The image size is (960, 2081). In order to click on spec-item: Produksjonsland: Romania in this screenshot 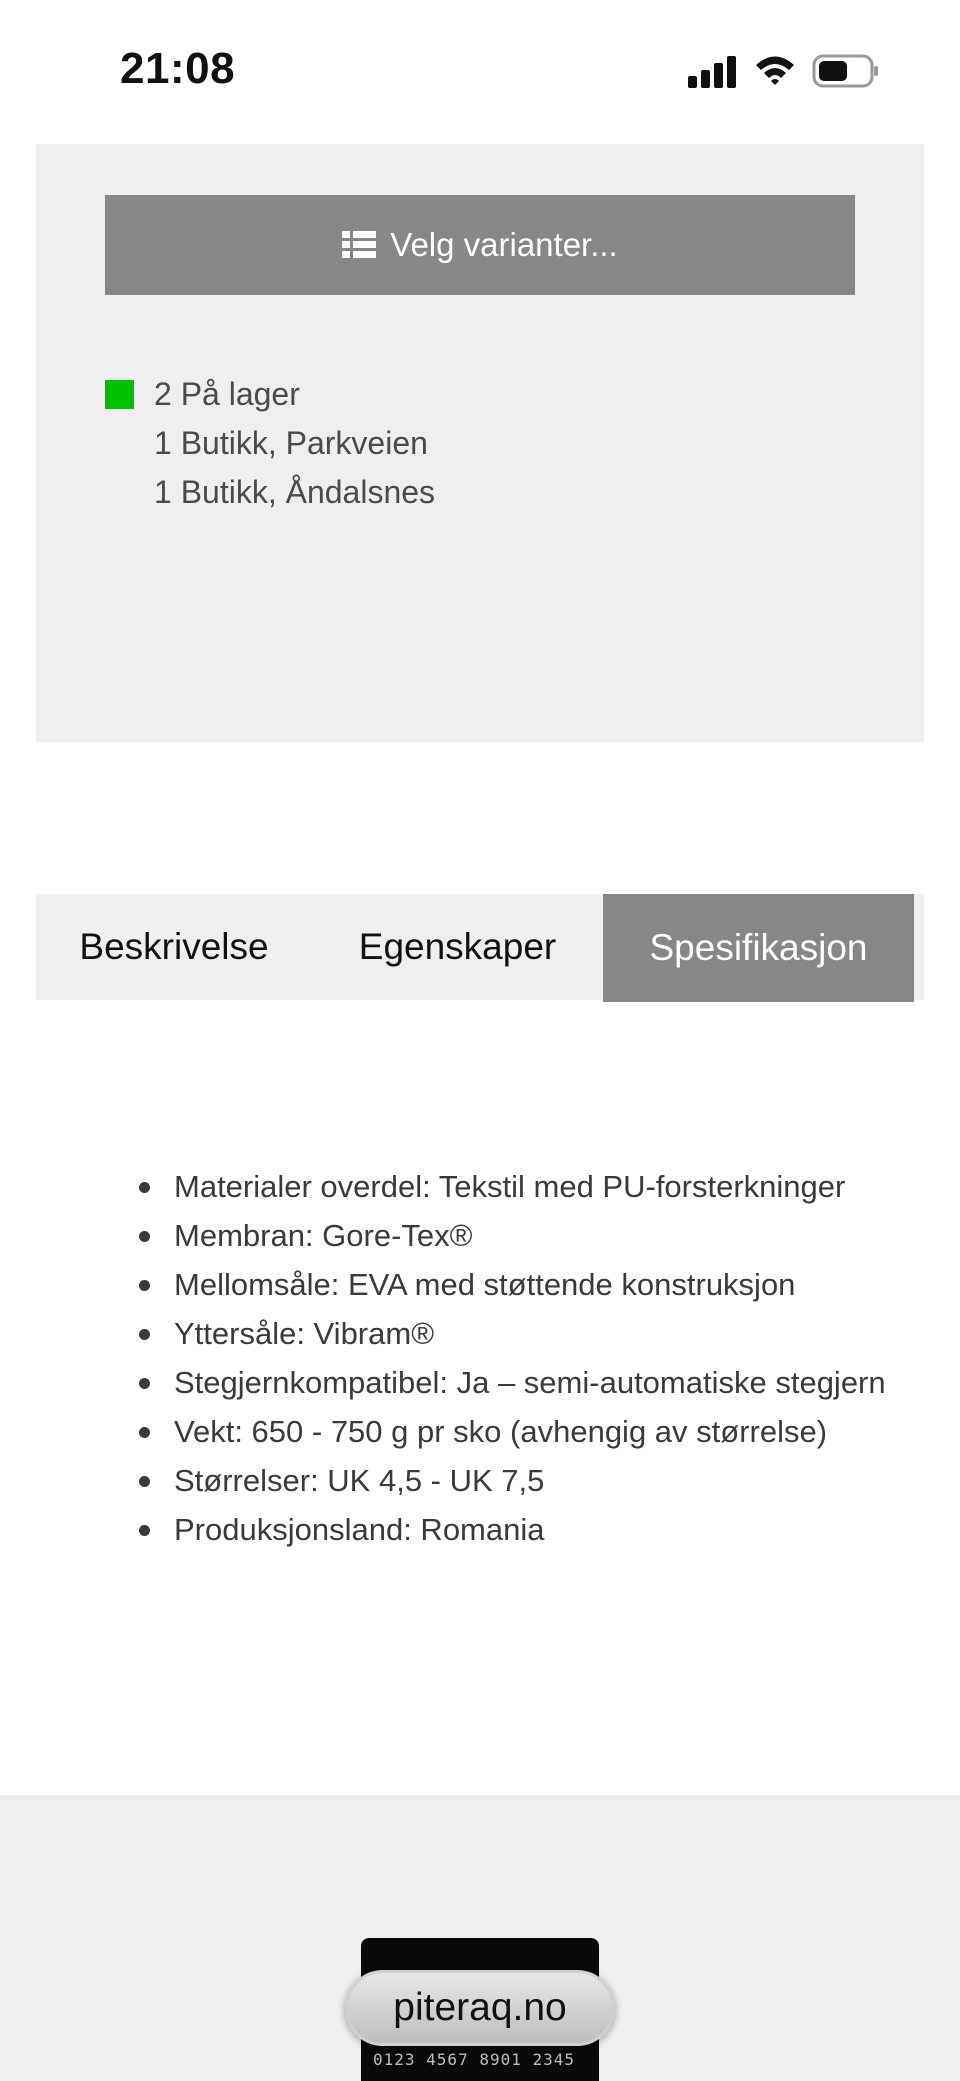, I will do `click(531, 1529)`.